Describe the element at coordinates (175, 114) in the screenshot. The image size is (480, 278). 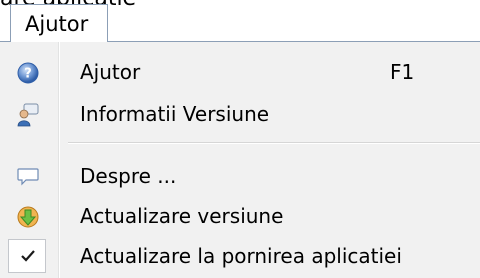
I see `menu-item-label: Informatii Versiune` at that location.